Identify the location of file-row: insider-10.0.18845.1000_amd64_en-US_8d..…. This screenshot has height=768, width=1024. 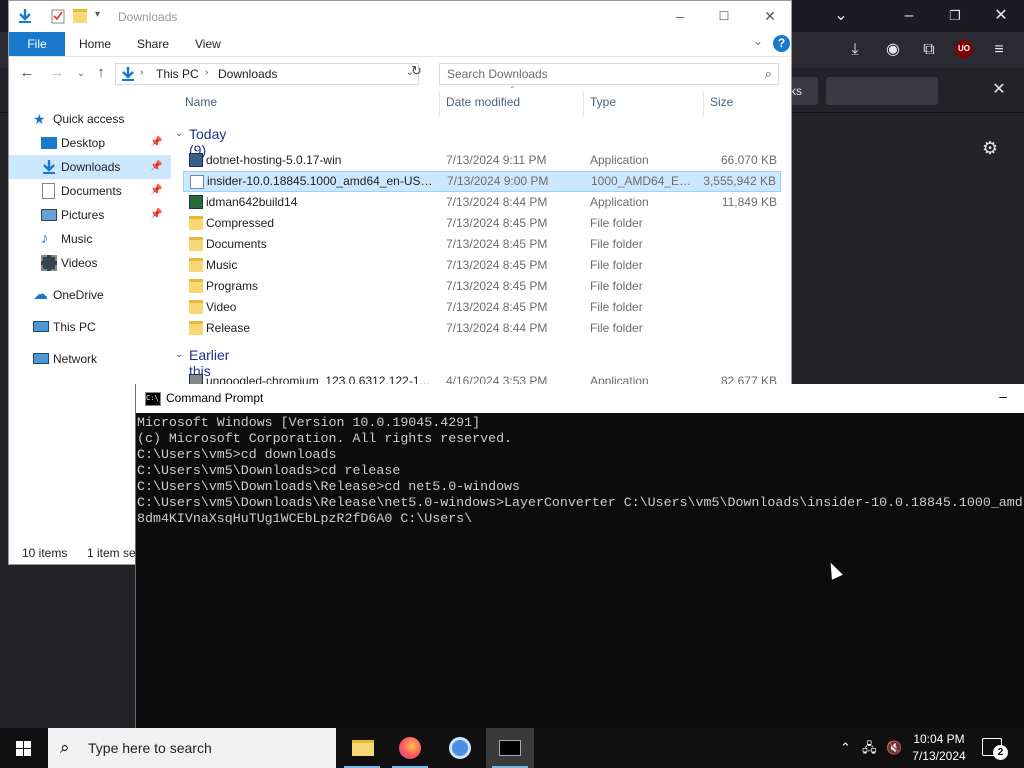
(482, 181).